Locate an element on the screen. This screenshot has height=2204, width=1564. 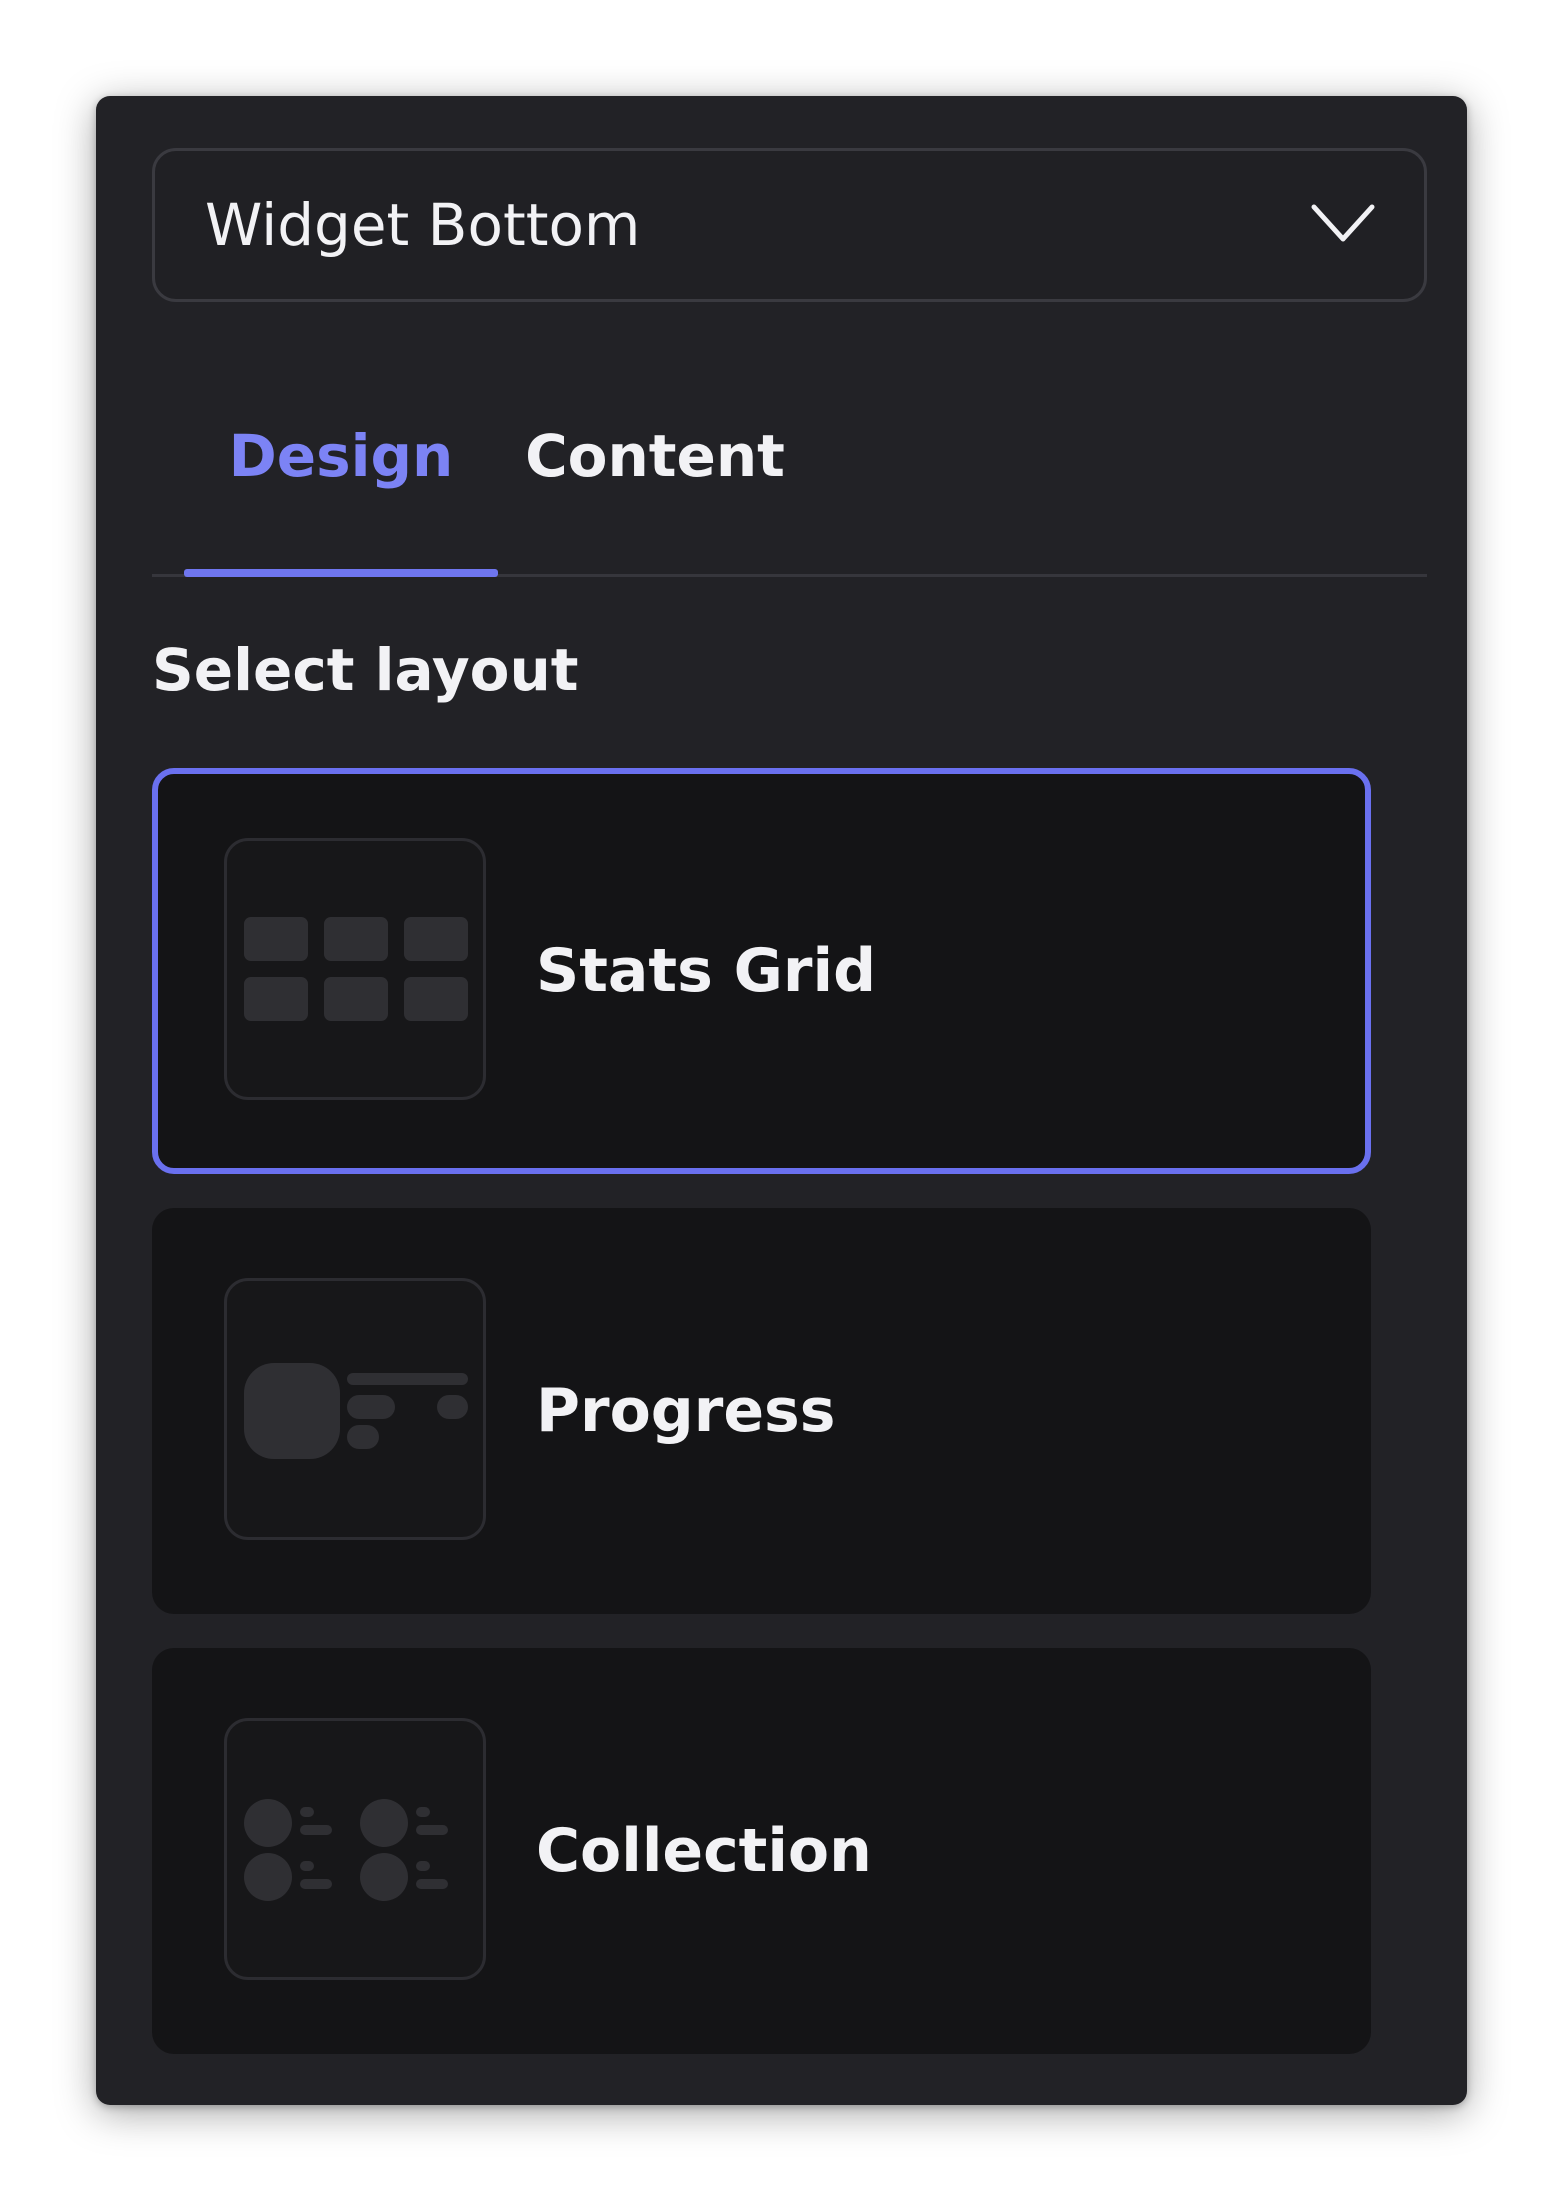
dropdown-selected-value: Widget Bottom is located at coordinates (423, 225).